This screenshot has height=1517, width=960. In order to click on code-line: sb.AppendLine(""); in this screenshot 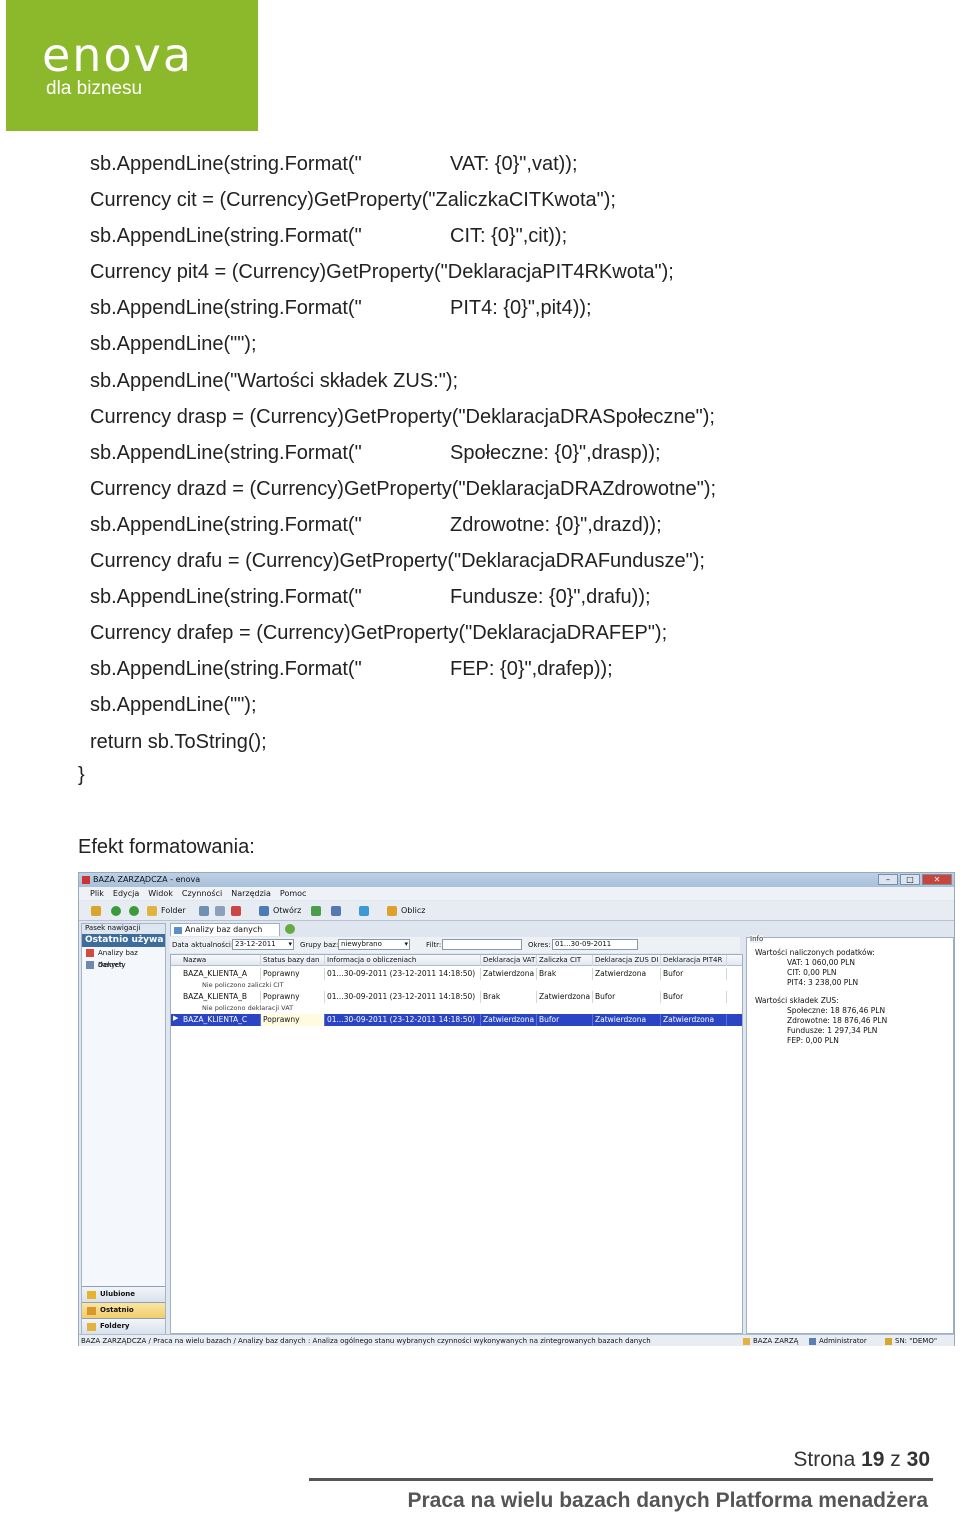, I will do `click(500, 348)`.